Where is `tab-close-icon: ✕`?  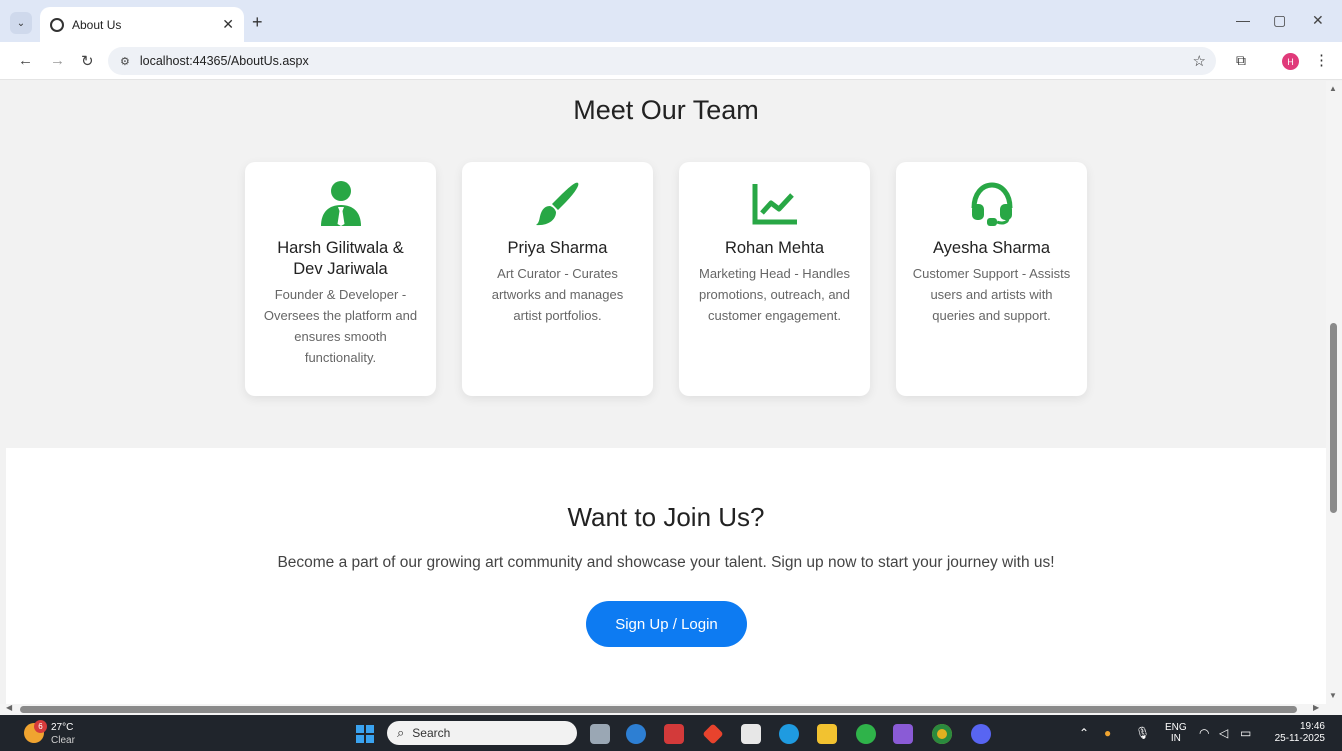
tab-close-icon: ✕ is located at coordinates (228, 24).